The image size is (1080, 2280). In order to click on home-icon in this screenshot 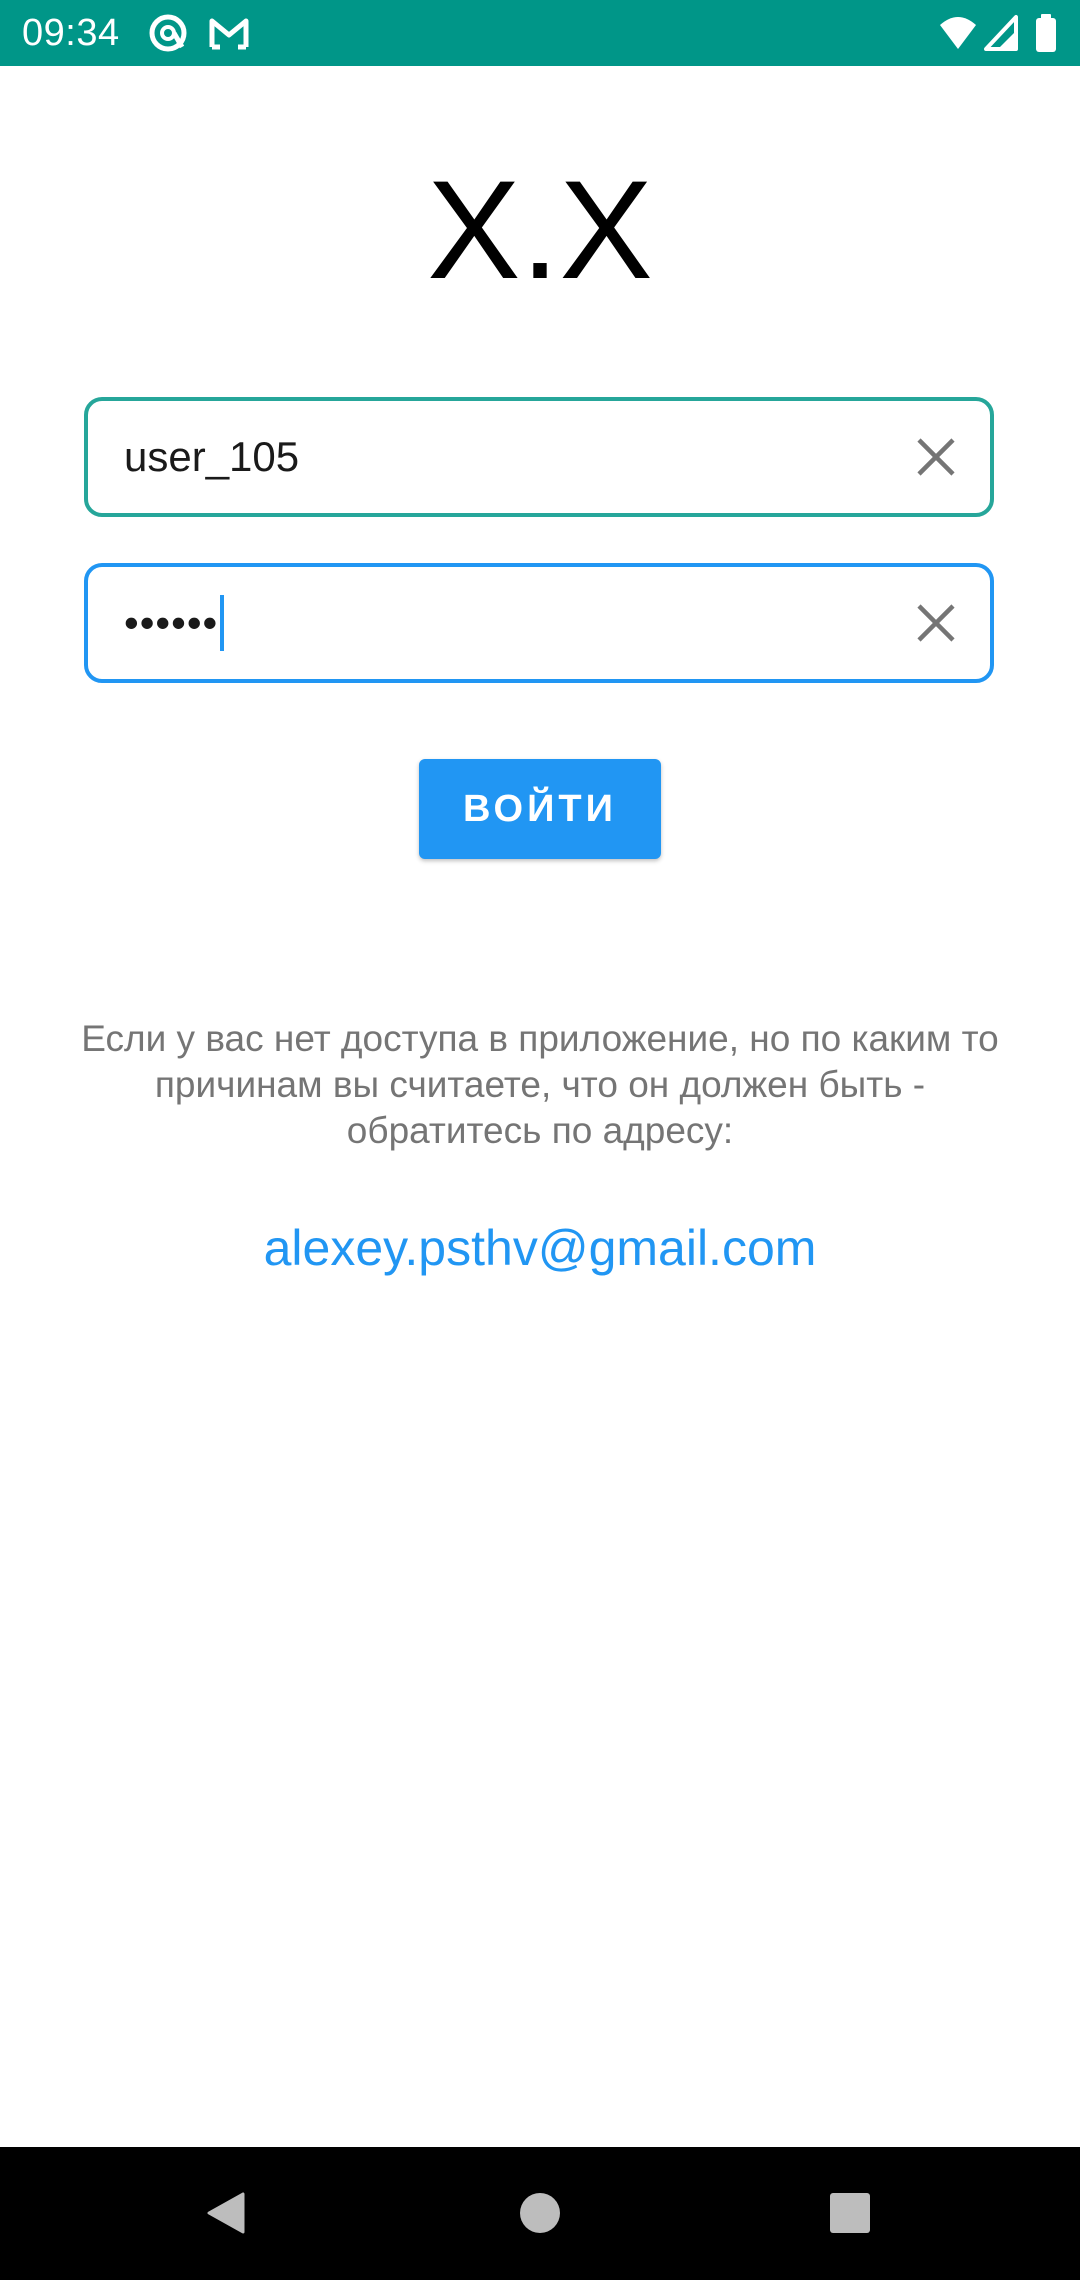, I will do `click(540, 2213)`.